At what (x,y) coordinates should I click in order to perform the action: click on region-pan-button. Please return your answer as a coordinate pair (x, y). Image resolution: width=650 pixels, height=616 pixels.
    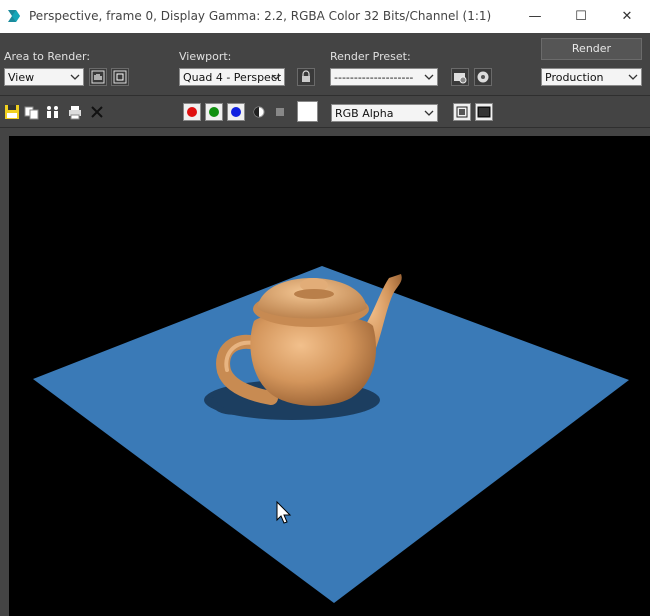
    Looking at the image, I should click on (98, 77).